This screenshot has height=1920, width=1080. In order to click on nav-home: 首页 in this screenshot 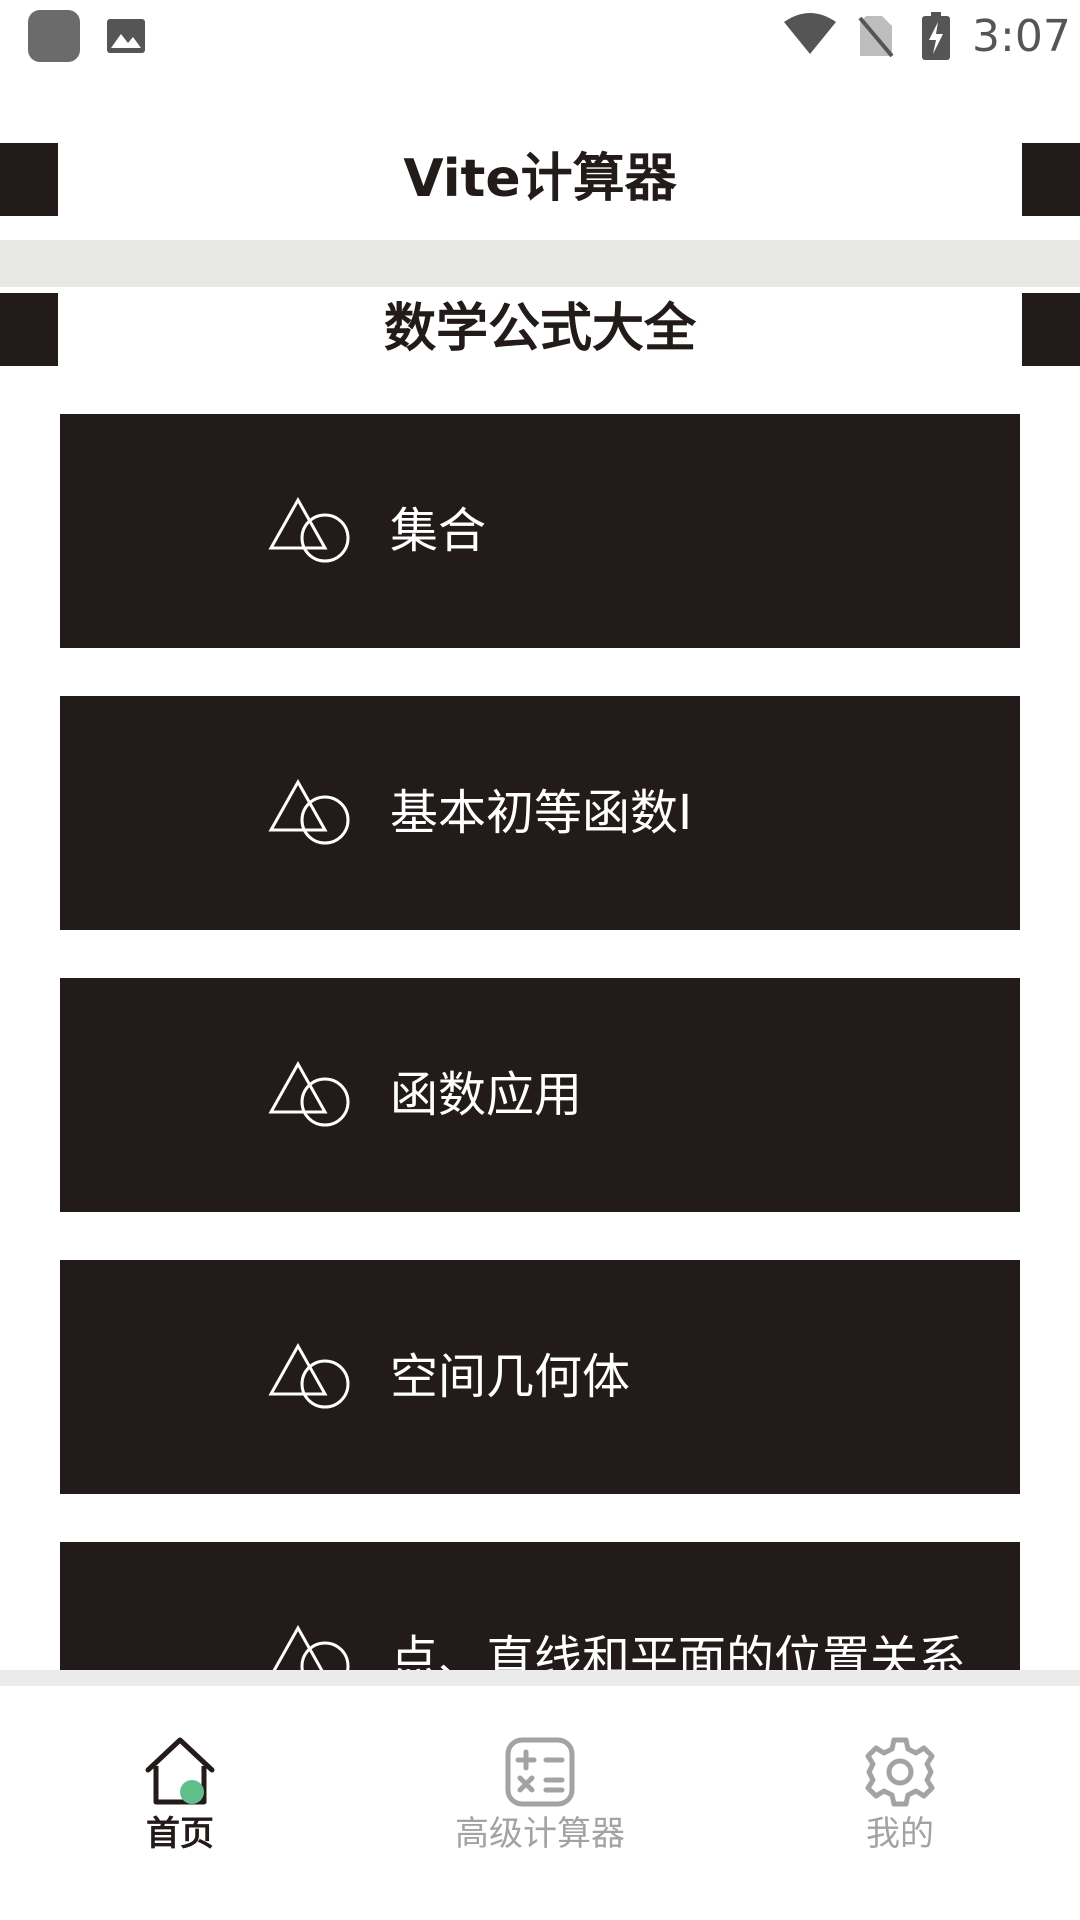, I will do `click(180, 1803)`.